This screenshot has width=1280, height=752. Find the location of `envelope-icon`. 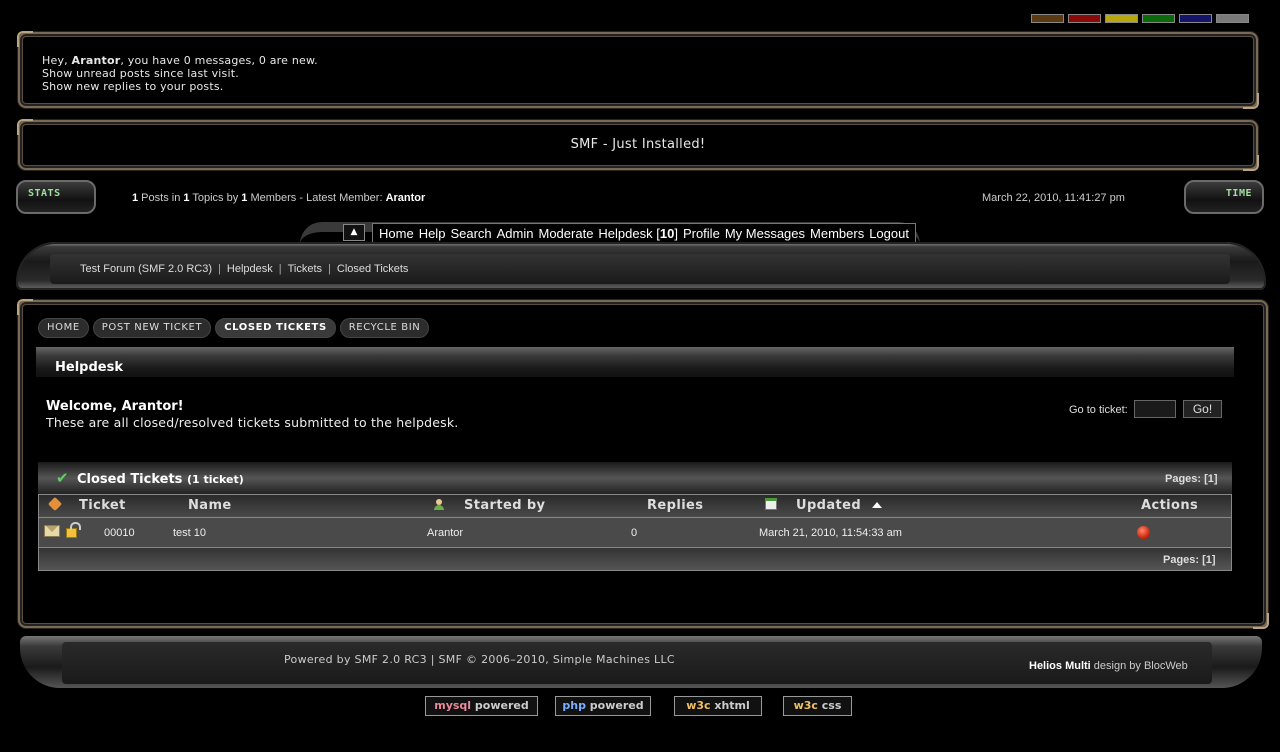

envelope-icon is located at coordinates (52, 531).